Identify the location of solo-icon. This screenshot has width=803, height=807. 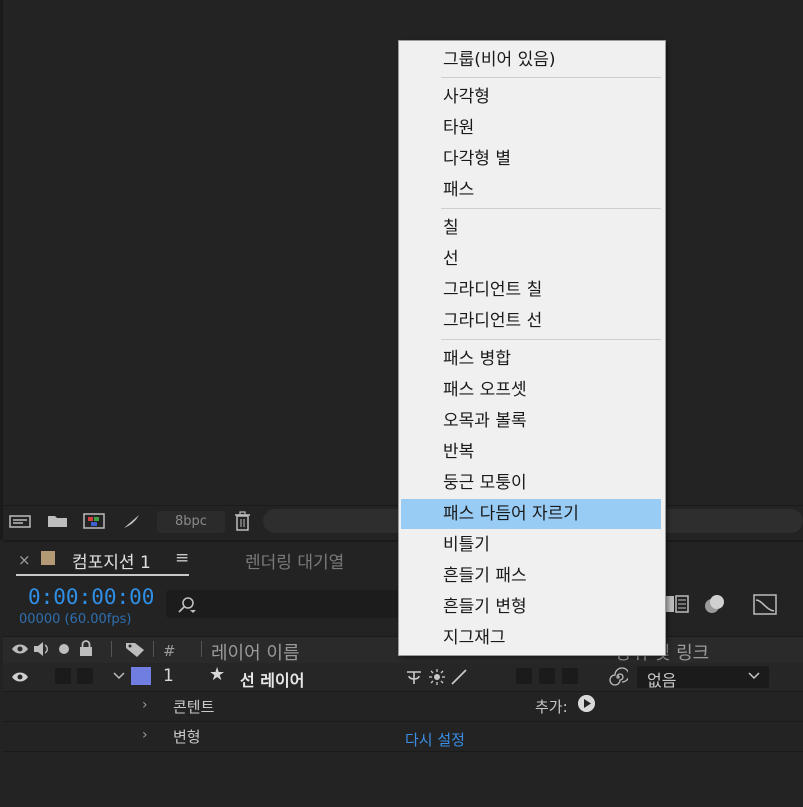
(64, 649).